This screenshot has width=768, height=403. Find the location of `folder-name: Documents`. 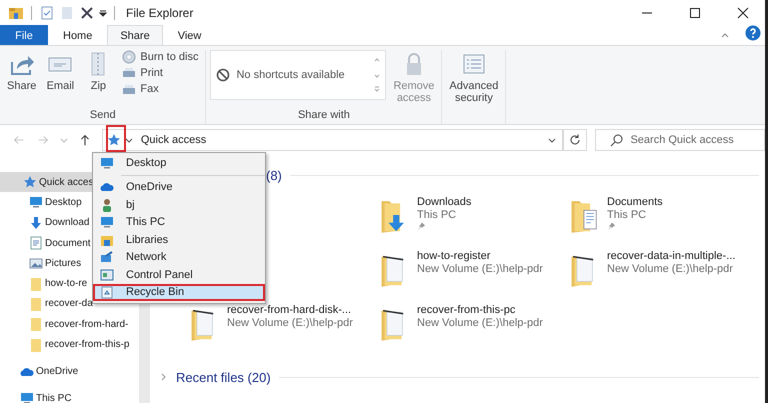

folder-name: Documents is located at coordinates (635, 202).